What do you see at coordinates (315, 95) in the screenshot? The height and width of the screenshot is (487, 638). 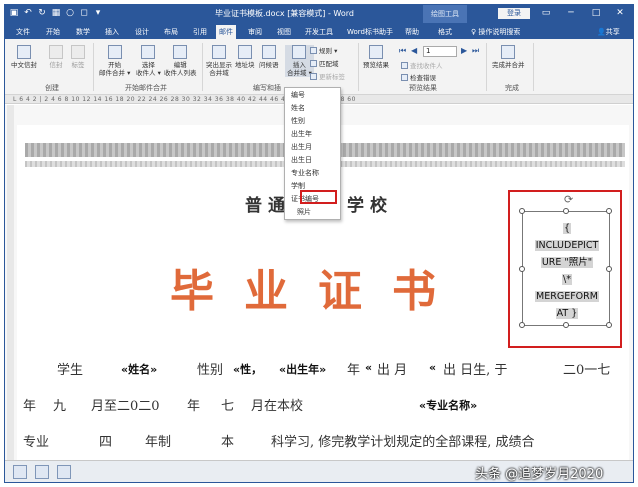 I see `menu-item-number: 编号` at bounding box center [315, 95].